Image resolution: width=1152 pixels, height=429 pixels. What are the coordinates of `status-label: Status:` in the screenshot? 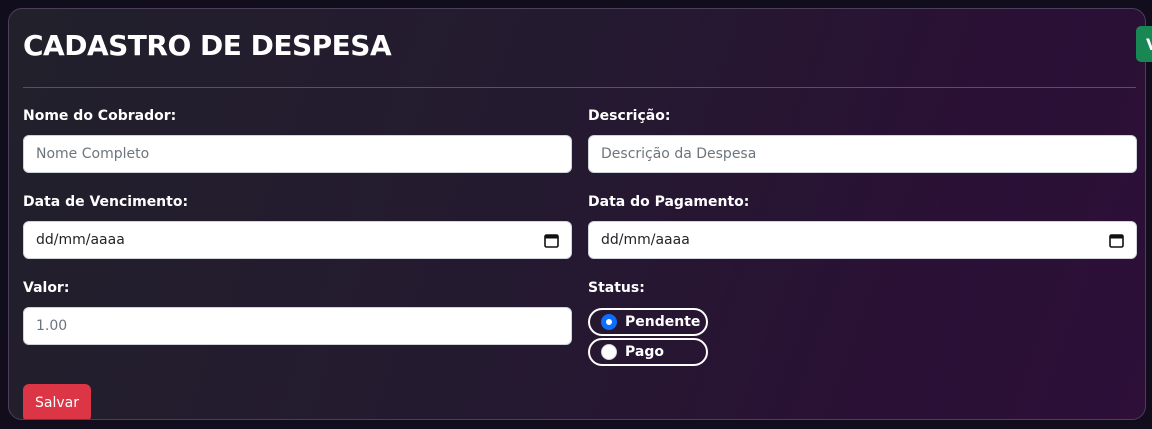 It's located at (616, 288).